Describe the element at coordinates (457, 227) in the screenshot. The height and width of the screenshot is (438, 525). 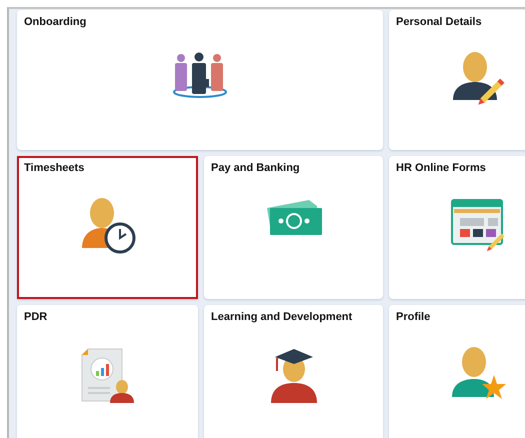
I see `tile: HR Online Forms` at that location.